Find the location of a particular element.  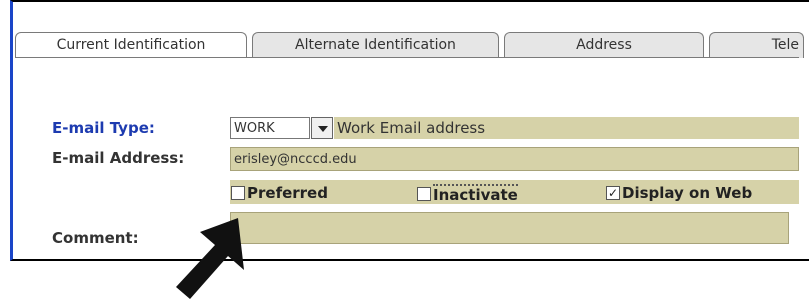

preferred-label: Preferred is located at coordinates (287, 193).